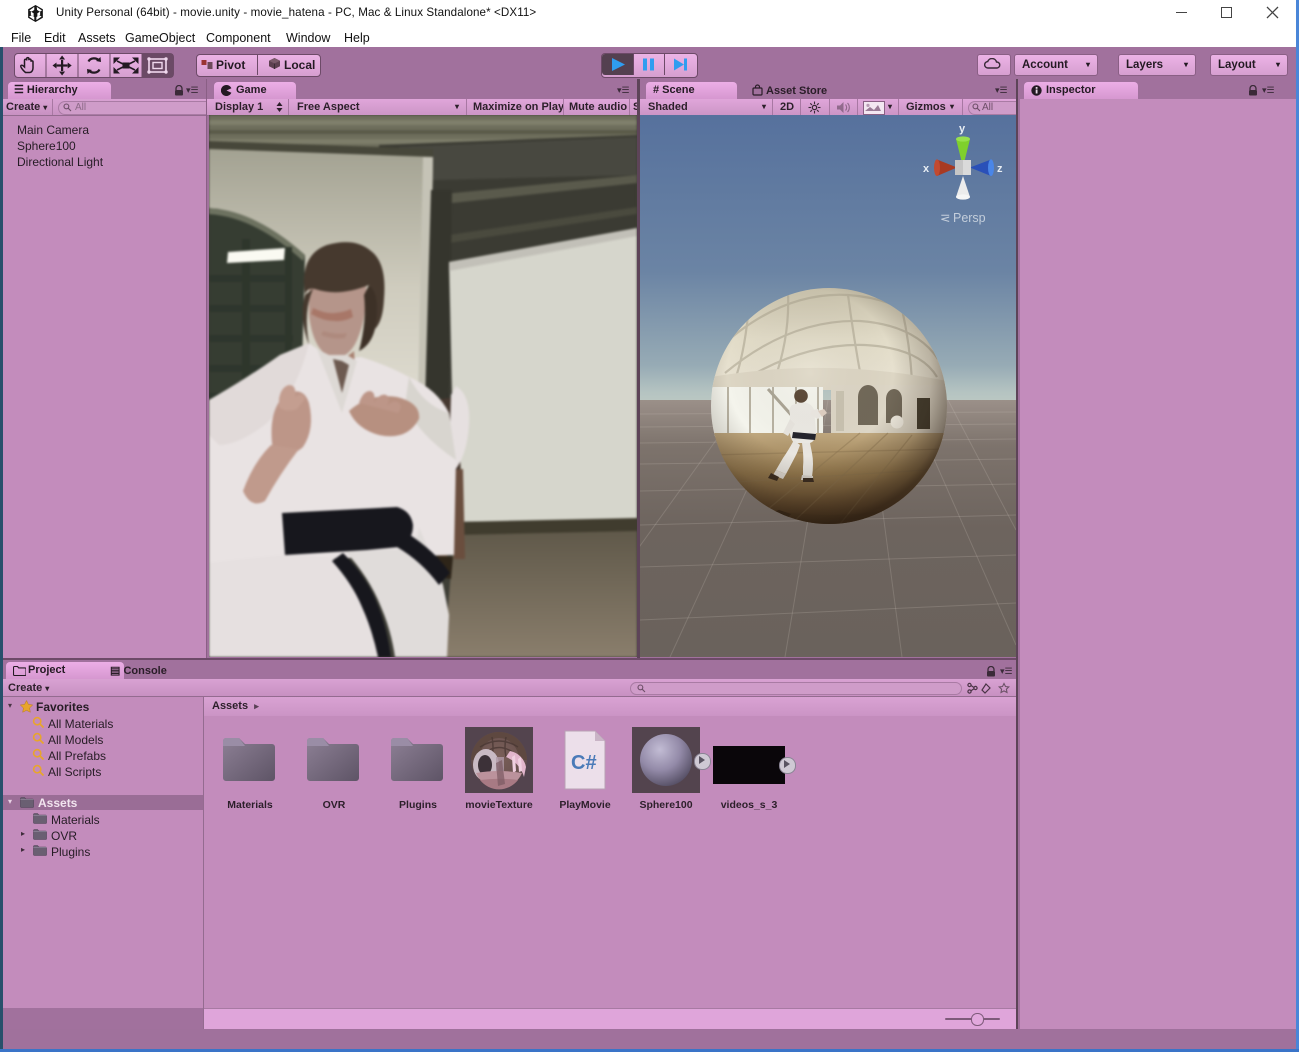 The width and height of the screenshot is (1299, 1052). What do you see at coordinates (963, 218) in the screenshot?
I see `svg-text: ⋜ Persp` at bounding box center [963, 218].